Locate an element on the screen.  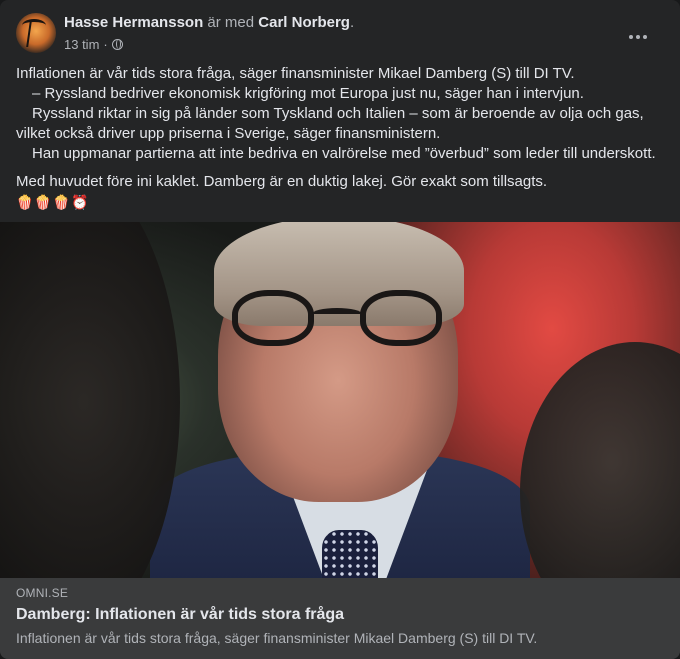
post-author-line: Hasse Hermansson är med Carl Norberg. is located at coordinates (209, 22).